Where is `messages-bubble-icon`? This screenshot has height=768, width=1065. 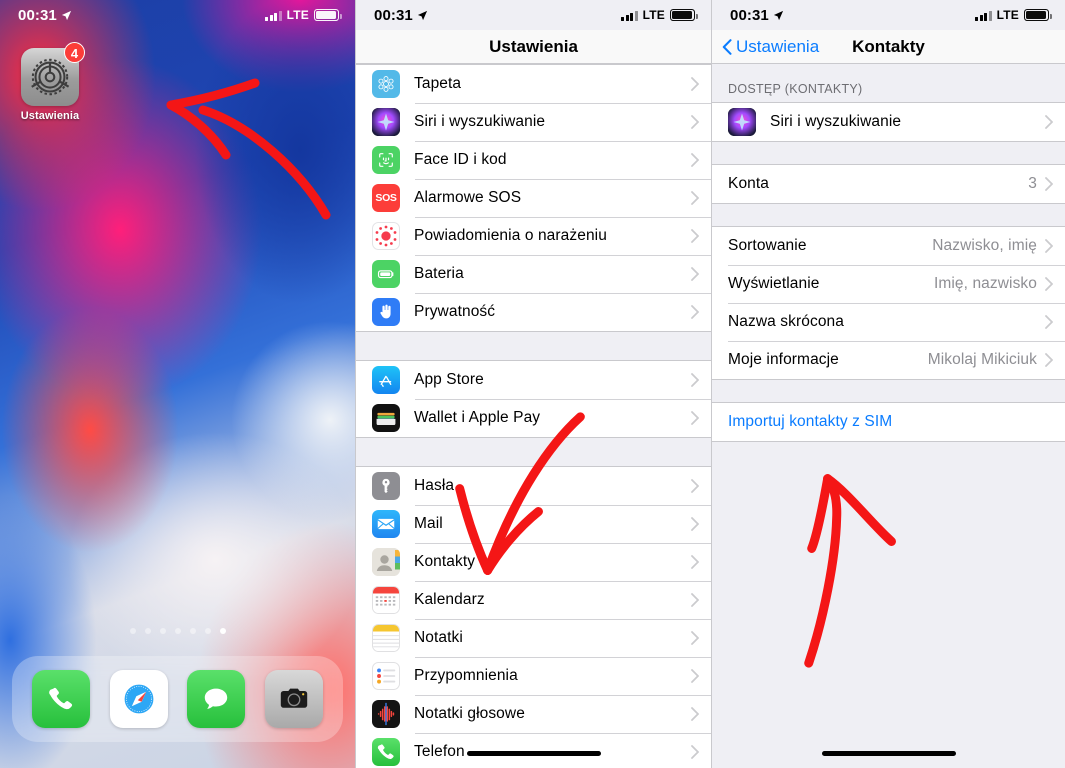 messages-bubble-icon is located at coordinates (216, 699).